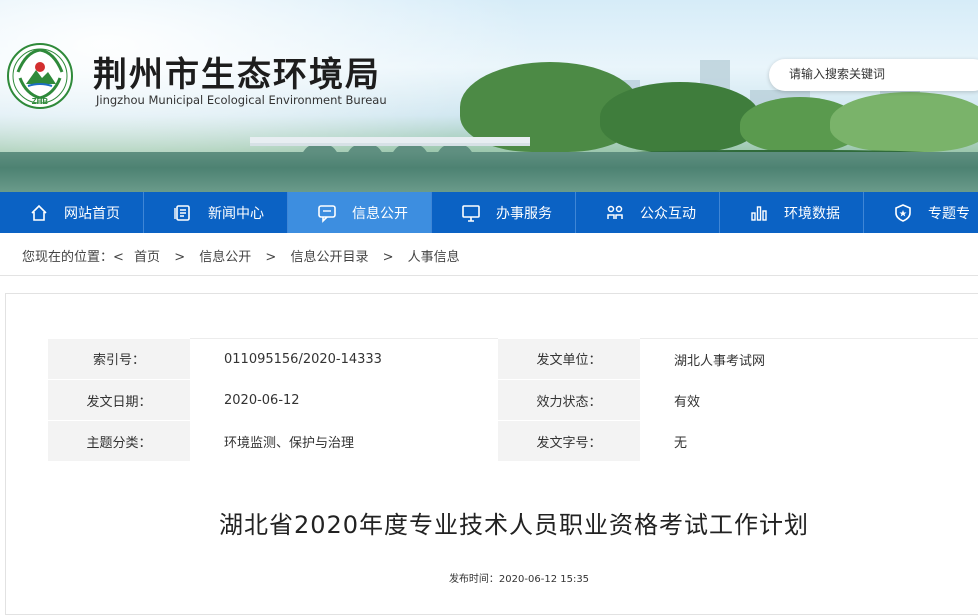 Image resolution: width=978 pixels, height=615 pixels. I want to click on nav-item-news: 新闻中心, so click(216, 212).